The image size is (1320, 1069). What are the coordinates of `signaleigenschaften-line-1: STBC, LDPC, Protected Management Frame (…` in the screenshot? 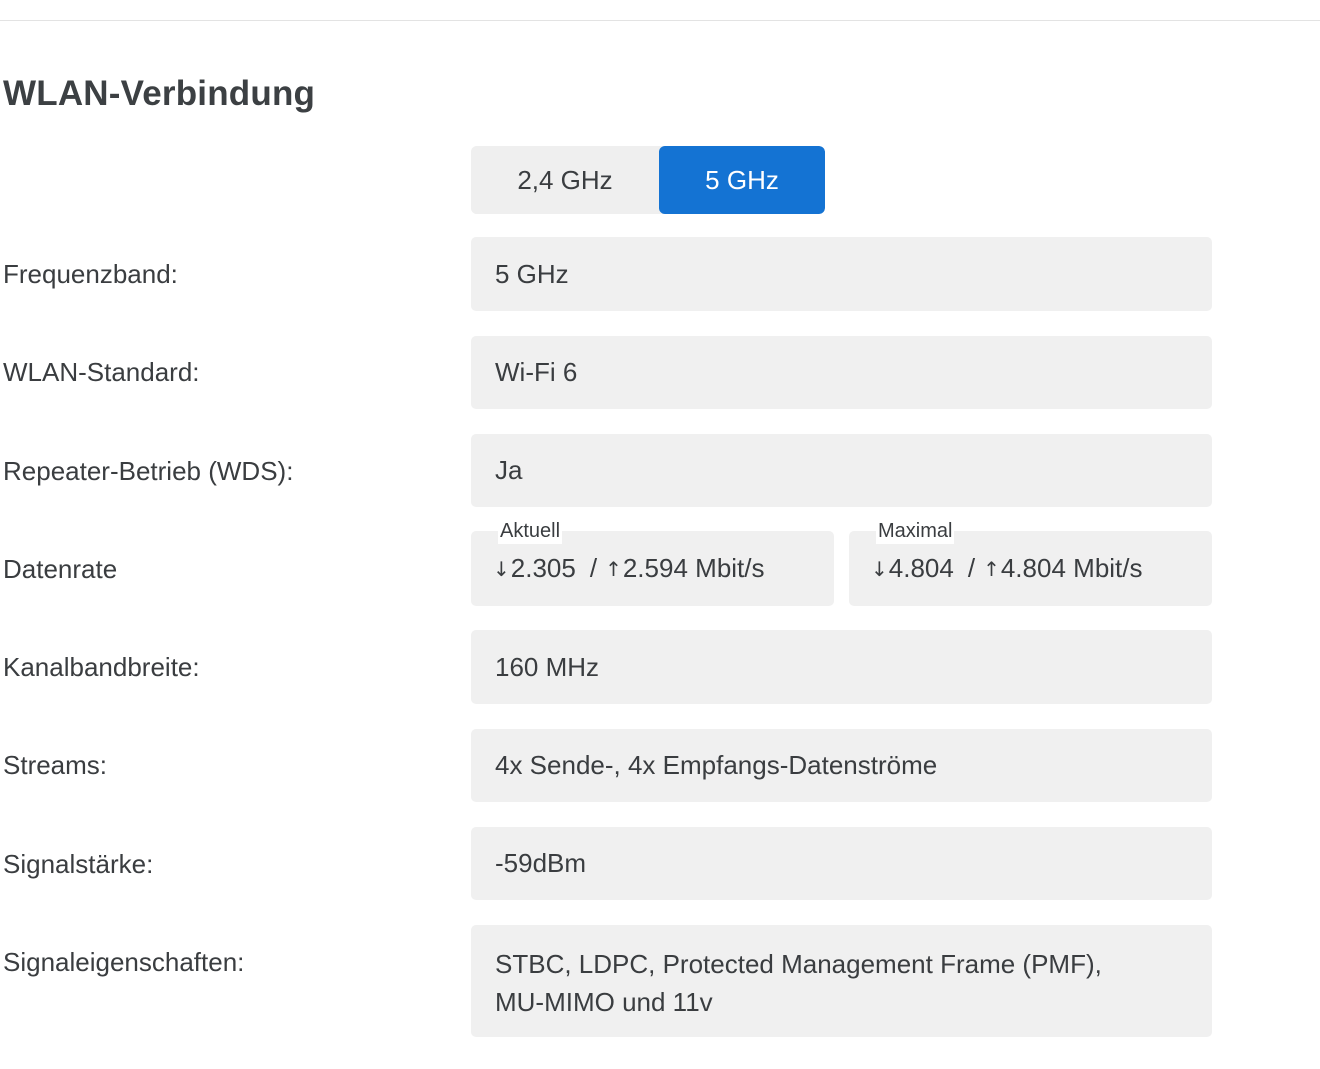 It's located at (798, 964).